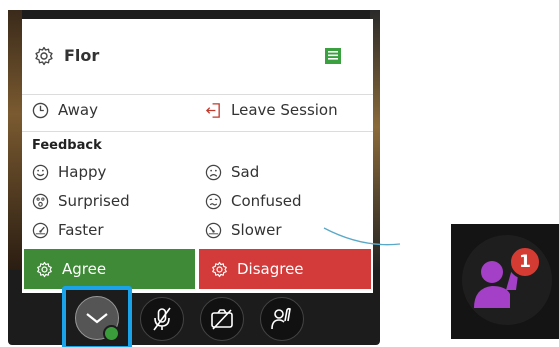 The image size is (559, 347). What do you see at coordinates (197, 57) in the screenshot?
I see `user-header: Flor` at bounding box center [197, 57].